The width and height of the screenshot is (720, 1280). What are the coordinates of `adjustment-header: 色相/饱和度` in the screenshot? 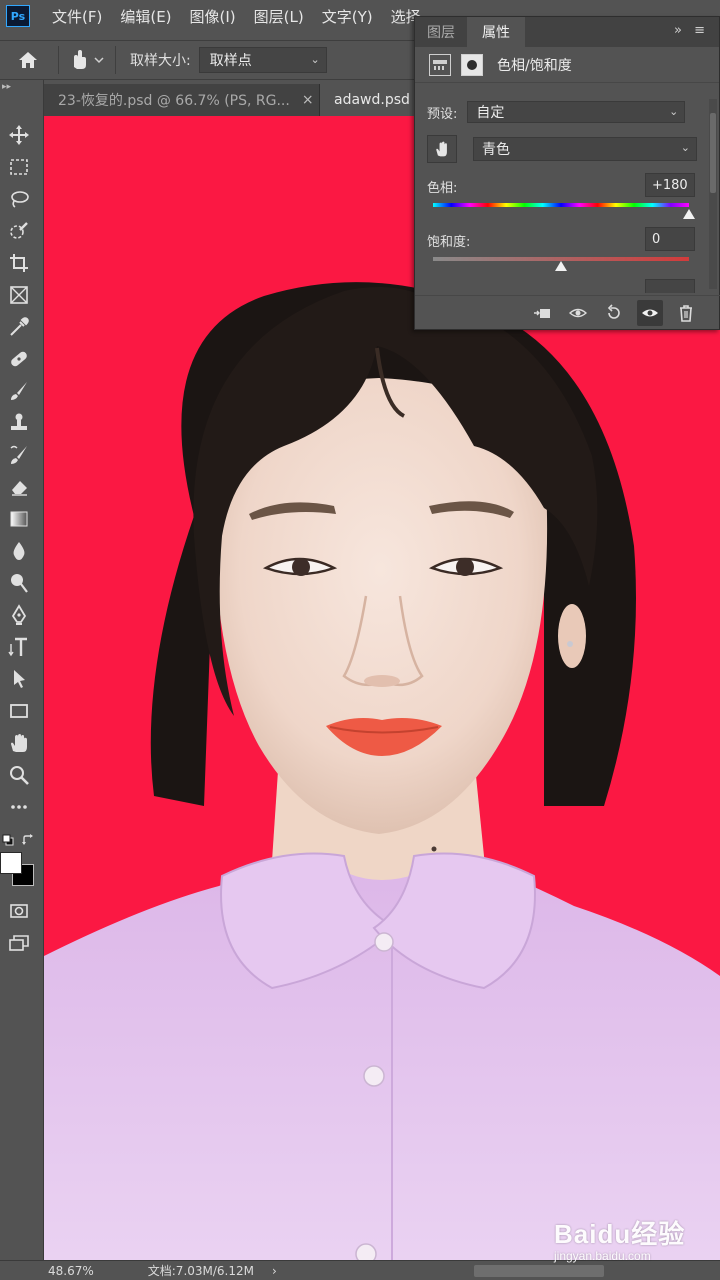 It's located at (567, 65).